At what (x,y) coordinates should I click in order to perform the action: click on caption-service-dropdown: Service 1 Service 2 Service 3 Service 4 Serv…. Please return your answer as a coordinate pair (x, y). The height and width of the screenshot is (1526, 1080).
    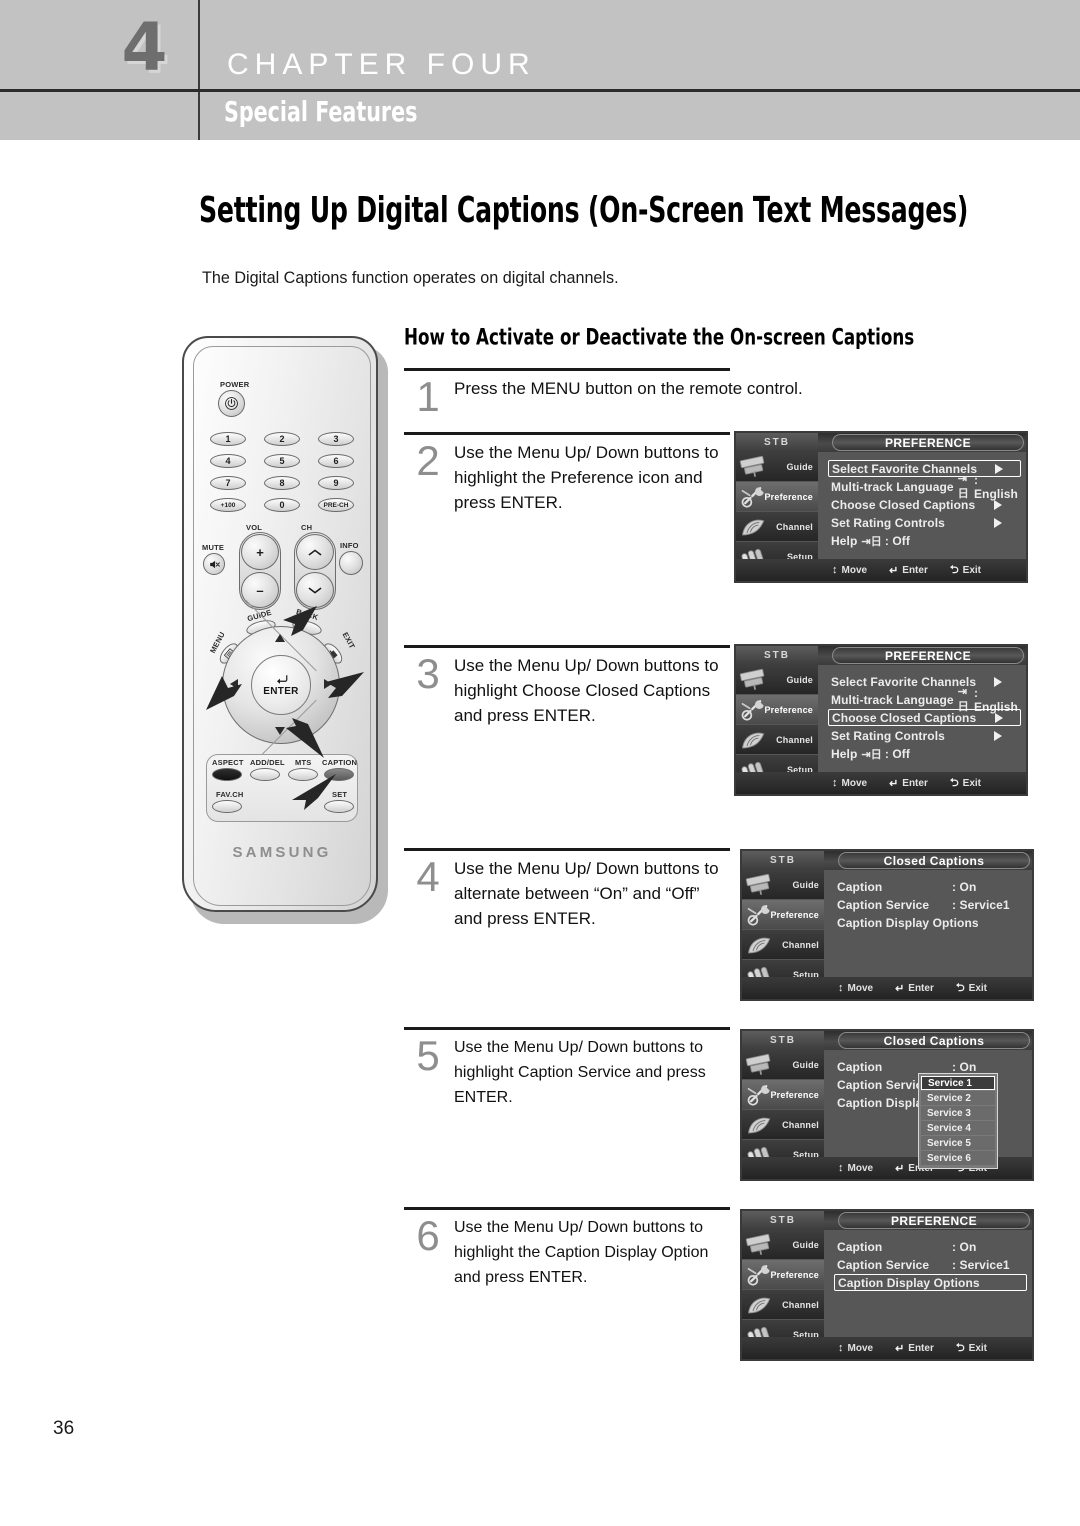
    Looking at the image, I should click on (958, 1121).